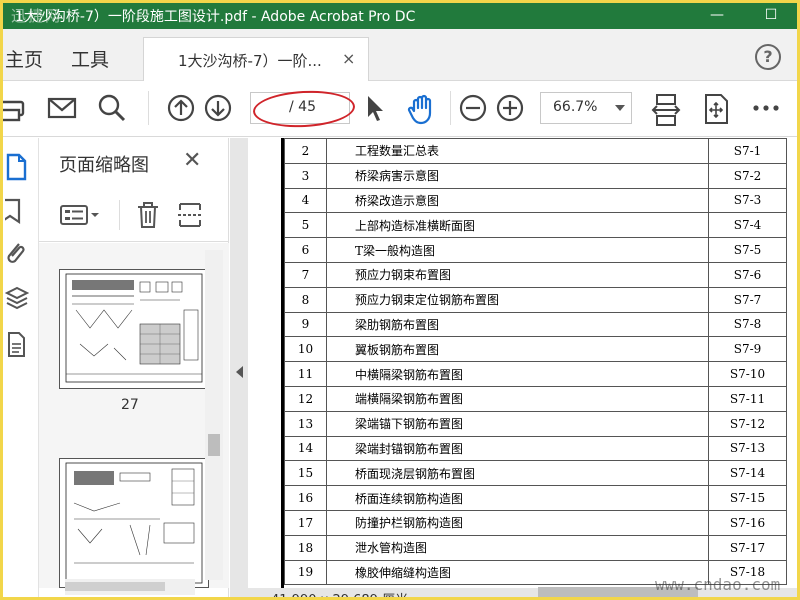 The width and height of the screenshot is (800, 600). I want to click on row-number: 17, so click(305, 522).